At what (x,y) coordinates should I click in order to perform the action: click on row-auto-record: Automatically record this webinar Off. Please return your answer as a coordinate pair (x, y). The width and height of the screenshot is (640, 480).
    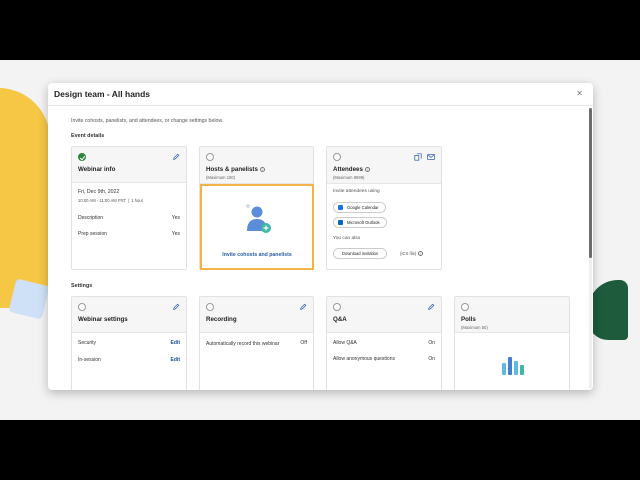
    Looking at the image, I should click on (256, 344).